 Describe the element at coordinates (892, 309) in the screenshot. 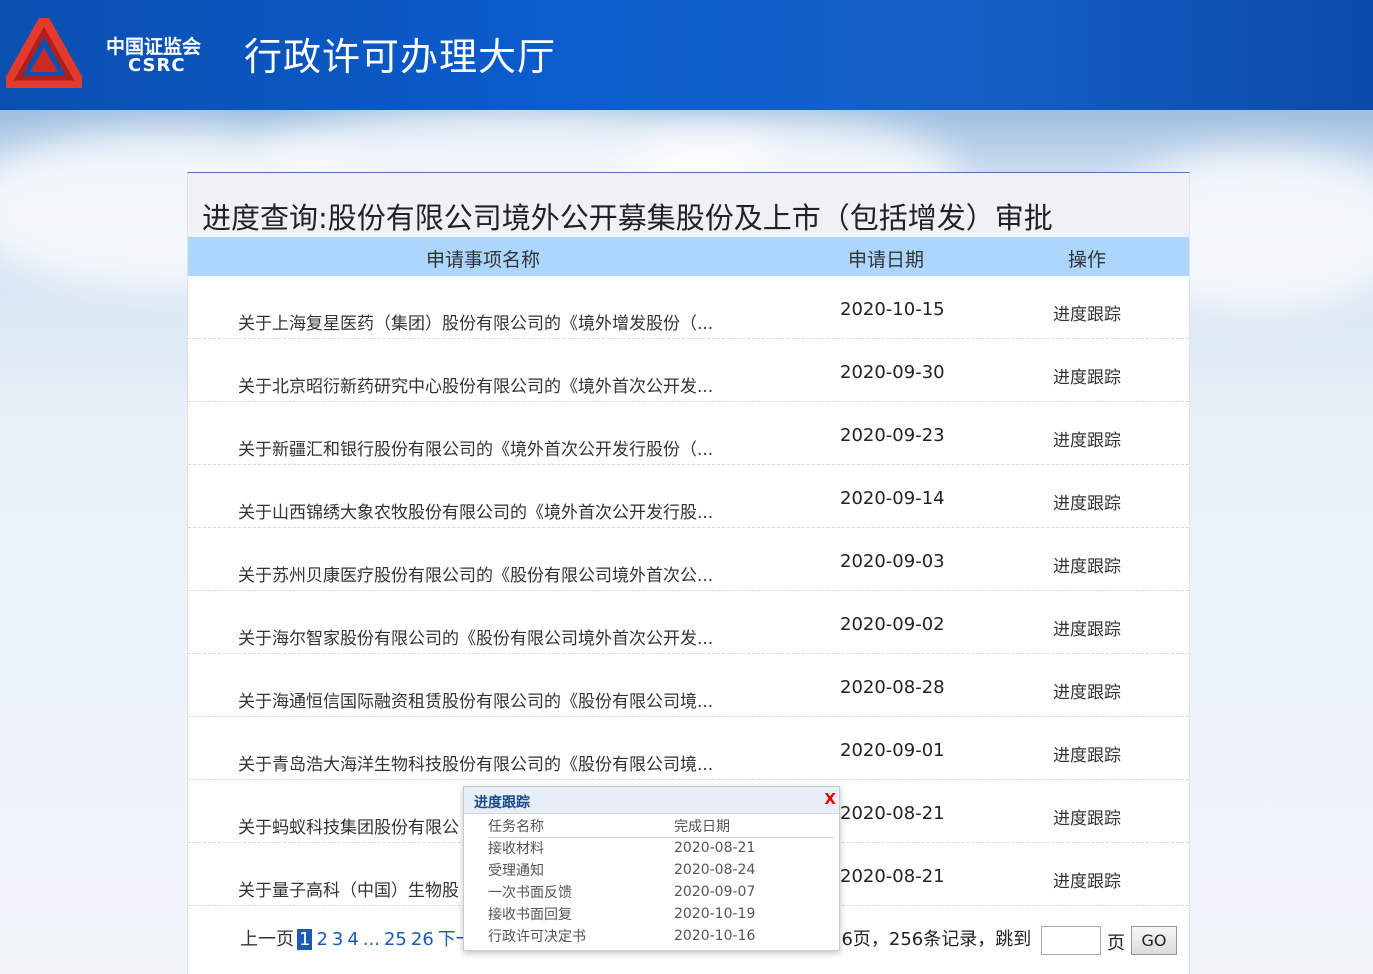

I see `item-date: 2020-10-15` at that location.